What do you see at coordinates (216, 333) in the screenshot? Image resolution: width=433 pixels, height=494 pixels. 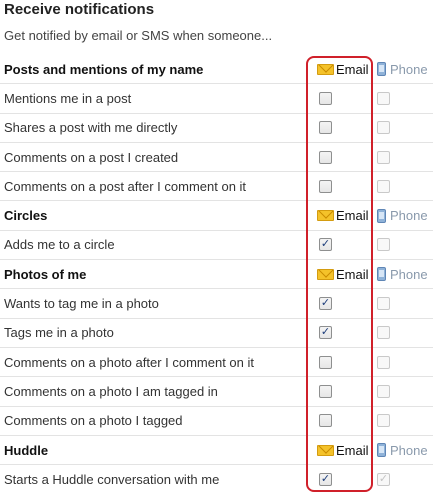 I see `notification-row-tags-me-in-a-photo: Tags me in a photo ✓` at bounding box center [216, 333].